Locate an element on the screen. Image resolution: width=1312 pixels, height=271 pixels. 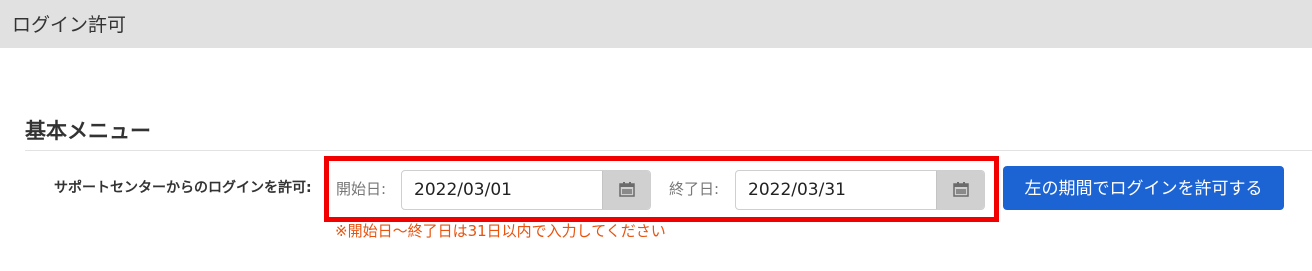
section-title: 基本メニュー is located at coordinates (88, 131).